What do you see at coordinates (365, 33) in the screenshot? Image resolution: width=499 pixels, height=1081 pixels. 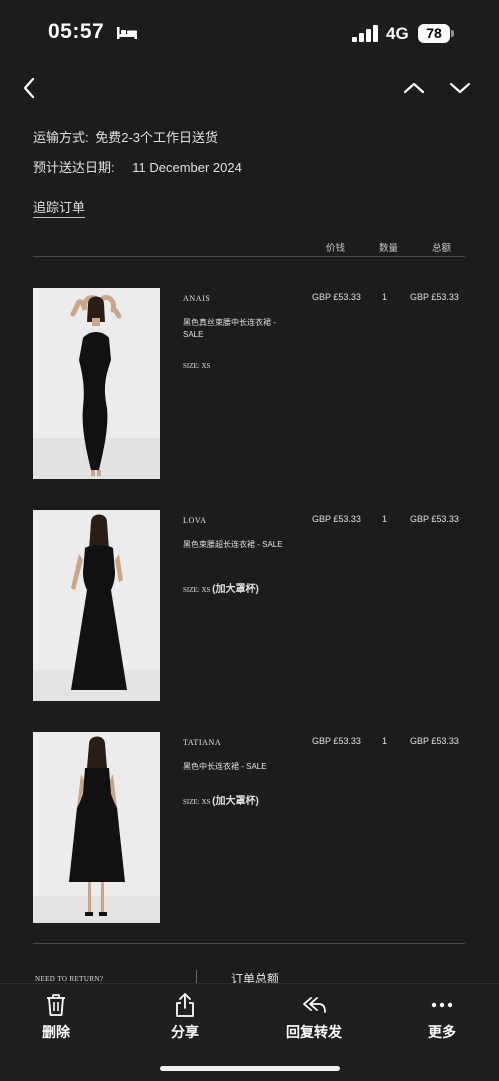 I see `signal-icon` at bounding box center [365, 33].